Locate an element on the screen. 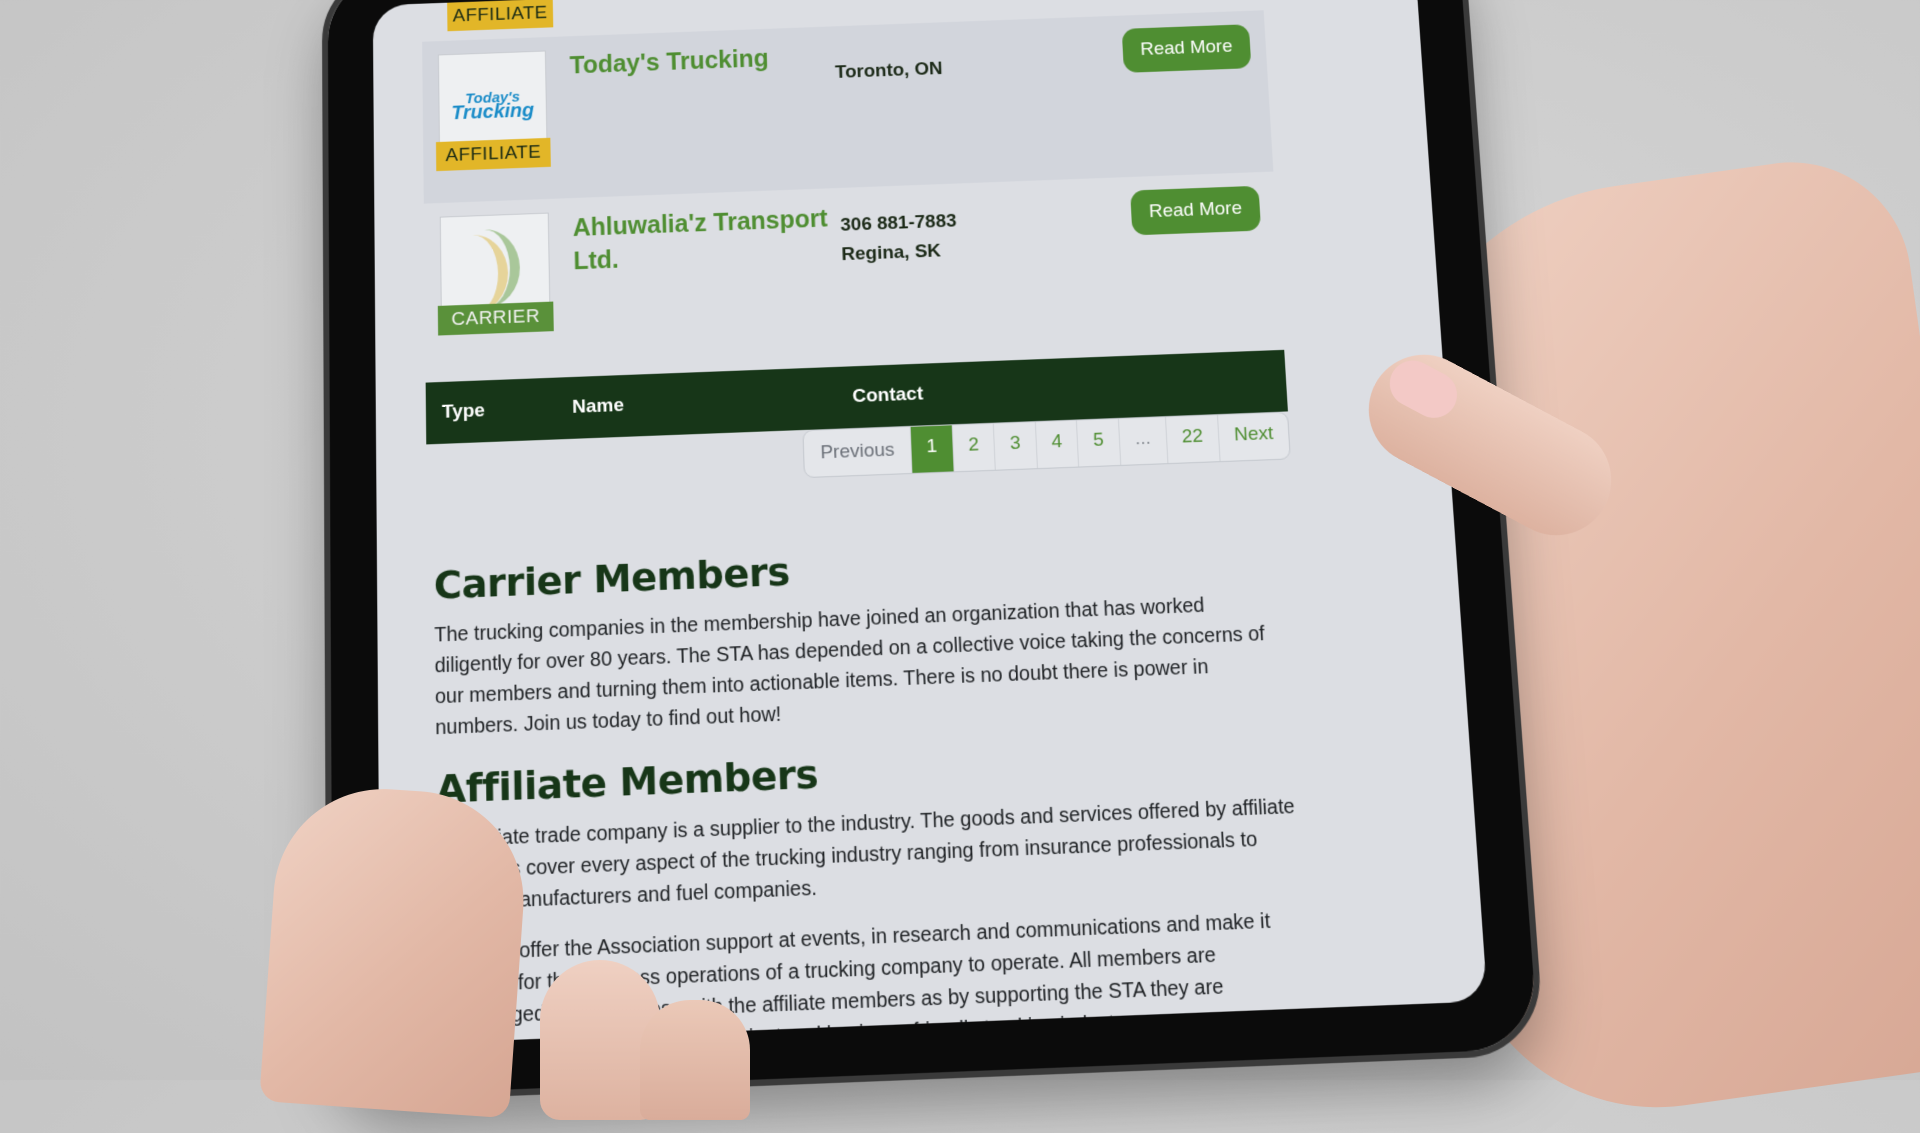 This screenshot has width=1920, height=1133. previous-logo: AFFILIATE is located at coordinates (500, 16).